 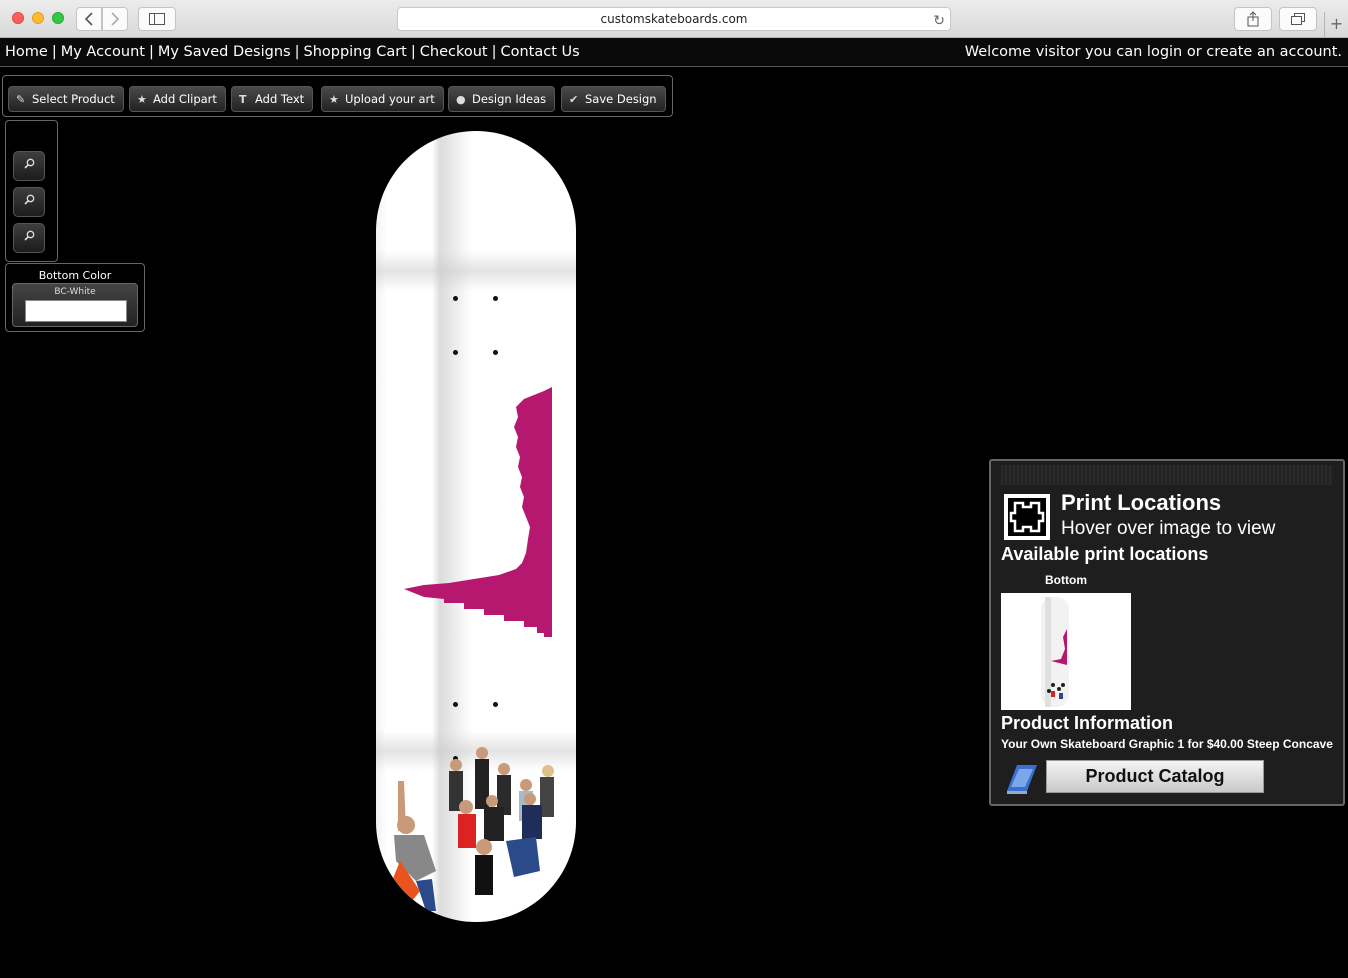 I want to click on zoom-out-icon, so click(x=28, y=235).